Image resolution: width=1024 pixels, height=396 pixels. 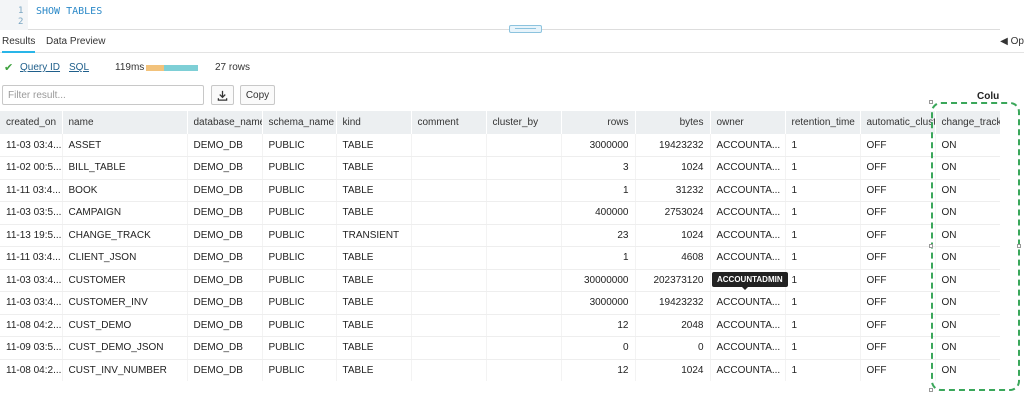 What do you see at coordinates (500, 15) in the screenshot?
I see `sql-editor: 1 2 SHOW TABLES` at bounding box center [500, 15].